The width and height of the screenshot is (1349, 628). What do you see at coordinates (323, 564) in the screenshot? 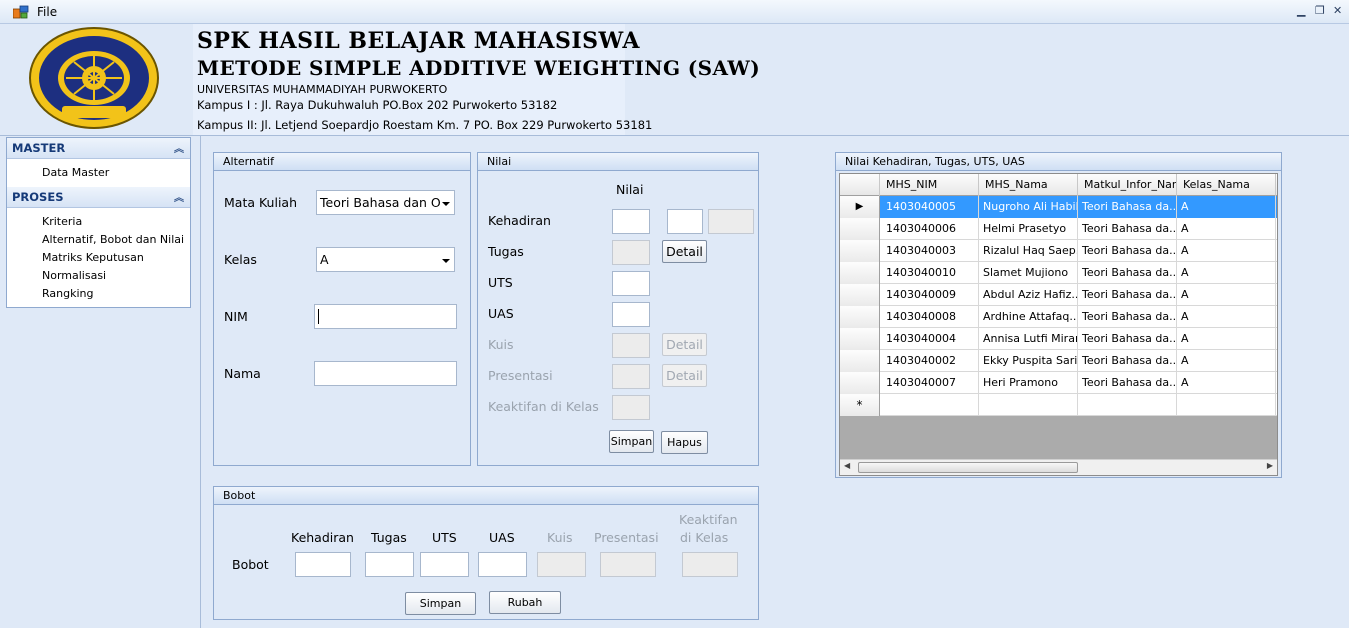
I see `bobot-kehadiran-input` at bounding box center [323, 564].